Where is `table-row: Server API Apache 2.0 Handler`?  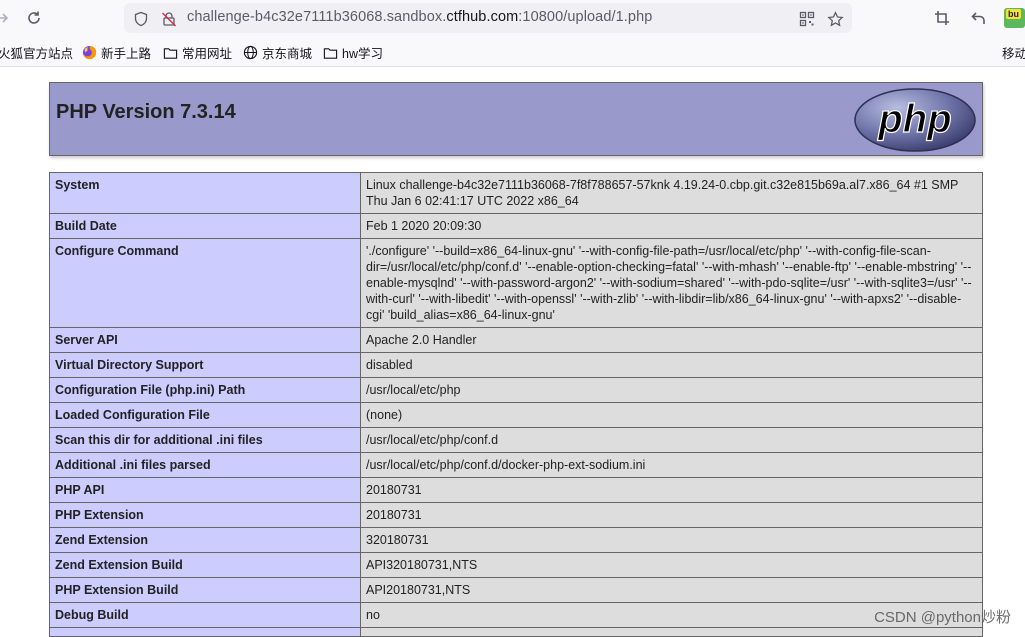 table-row: Server API Apache 2.0 Handler is located at coordinates (516, 340).